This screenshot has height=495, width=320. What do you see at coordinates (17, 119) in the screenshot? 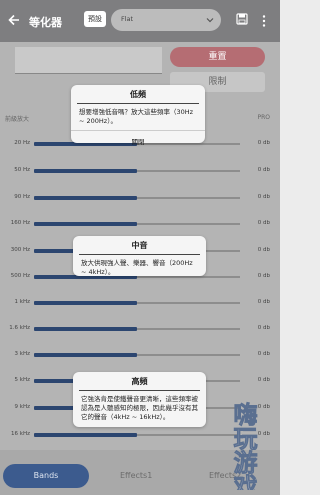
I see `preamp-label: 前級放大` at bounding box center [17, 119].